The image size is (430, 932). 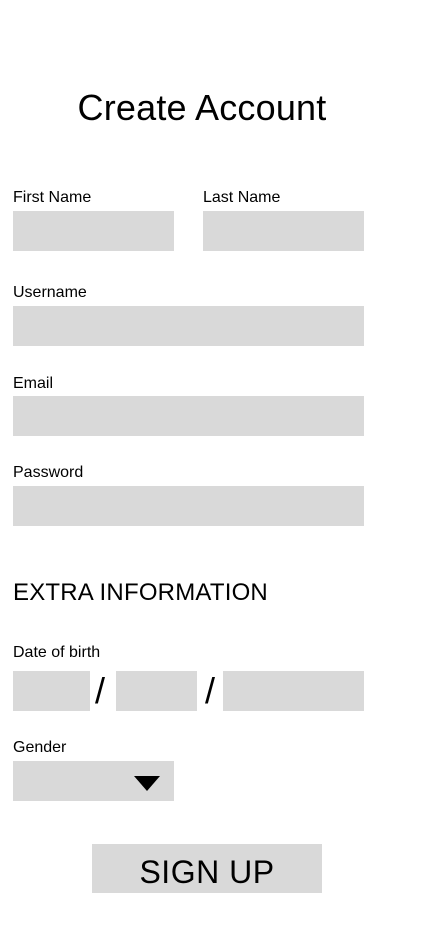 I want to click on password-label: Password, so click(x=48, y=472).